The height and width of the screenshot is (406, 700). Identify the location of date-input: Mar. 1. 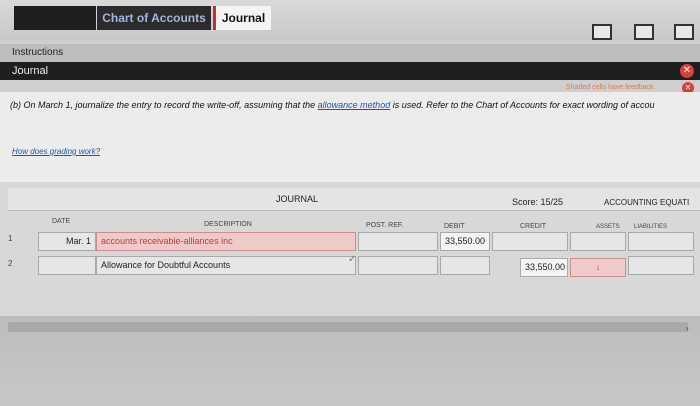
(67, 241).